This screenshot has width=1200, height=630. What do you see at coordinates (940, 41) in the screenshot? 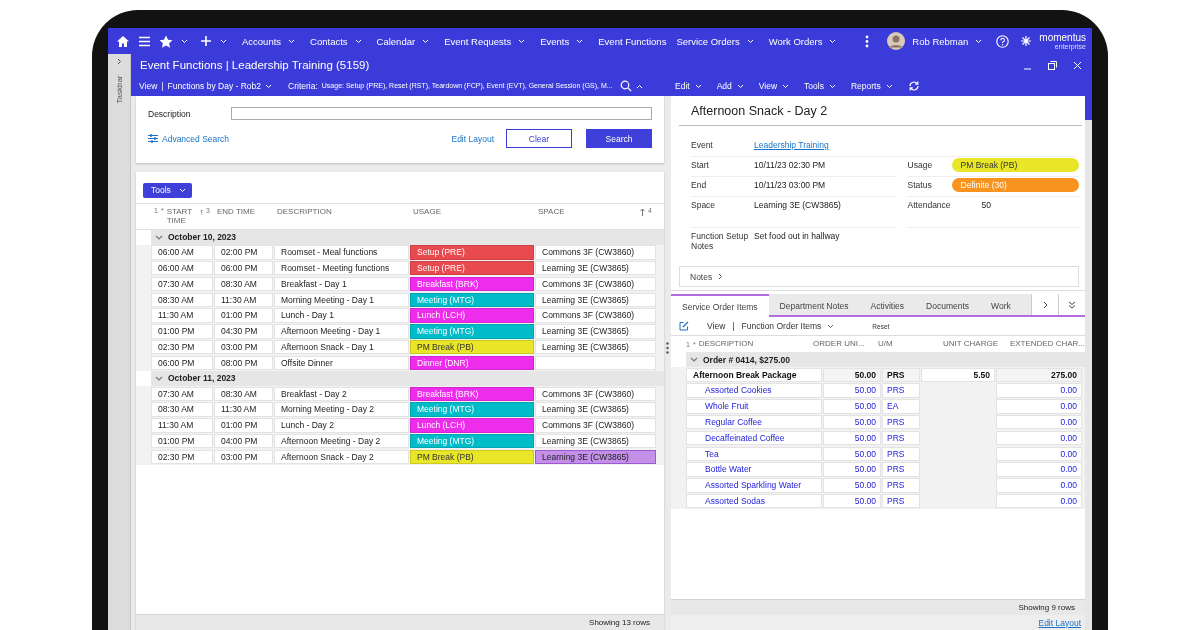
I see `user-name: Rob Rebman` at bounding box center [940, 41].